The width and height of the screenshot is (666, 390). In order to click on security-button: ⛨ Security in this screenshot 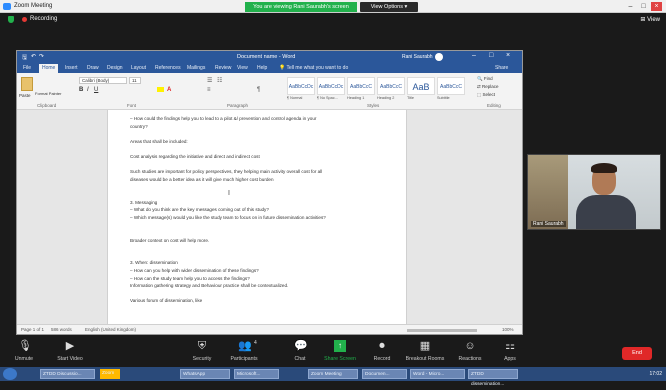, I will do `click(202, 351)`.